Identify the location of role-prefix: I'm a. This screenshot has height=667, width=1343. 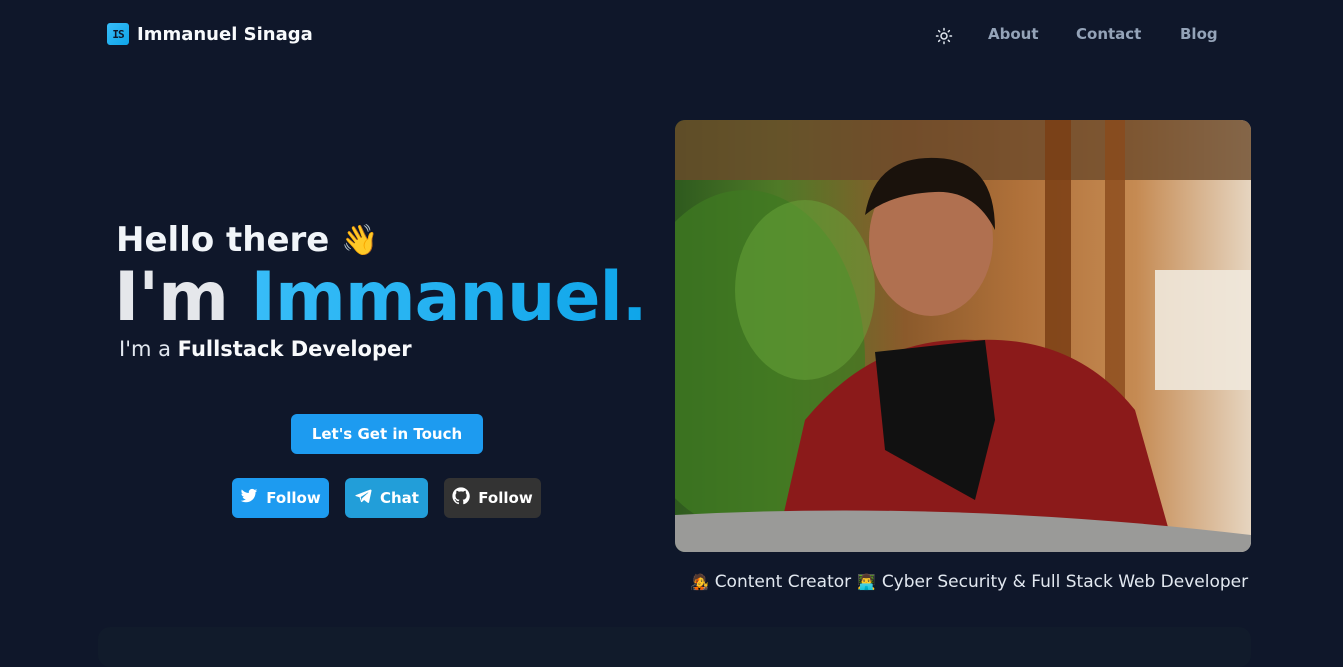
(148, 349).